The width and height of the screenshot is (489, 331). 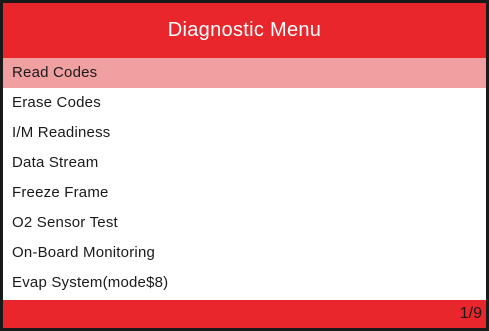 I want to click on page-title: Diagnostic Menu, so click(x=244, y=30).